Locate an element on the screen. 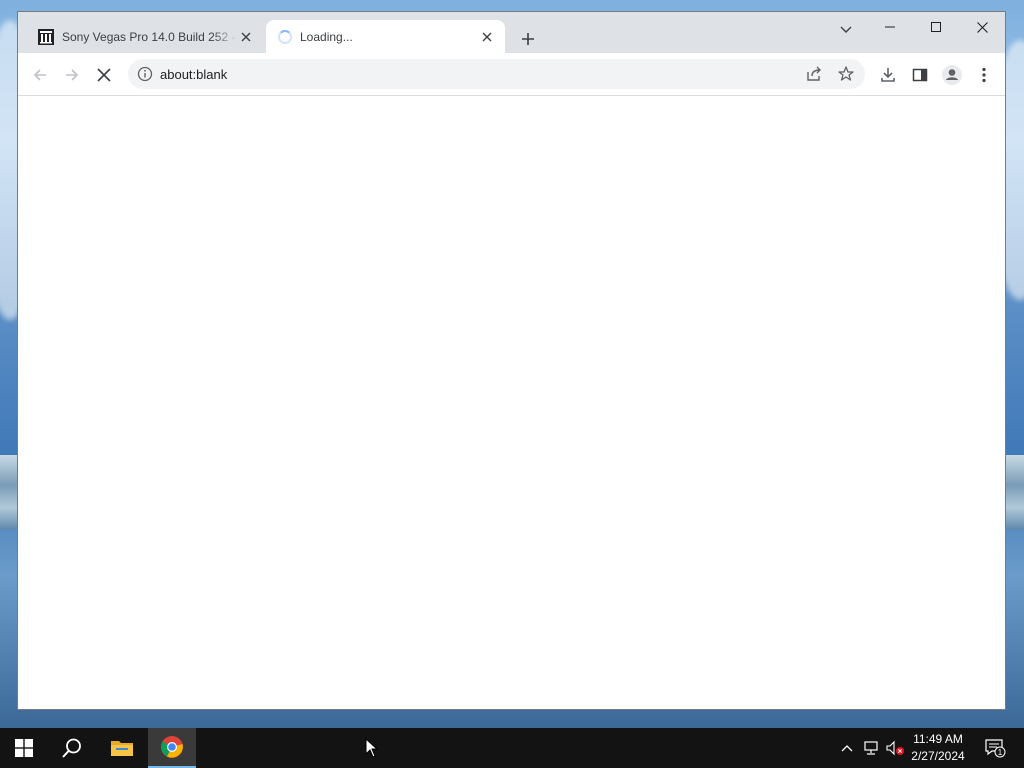 This screenshot has width=1024, height=768. mouse-cursor-icon is located at coordinates (372, 748).